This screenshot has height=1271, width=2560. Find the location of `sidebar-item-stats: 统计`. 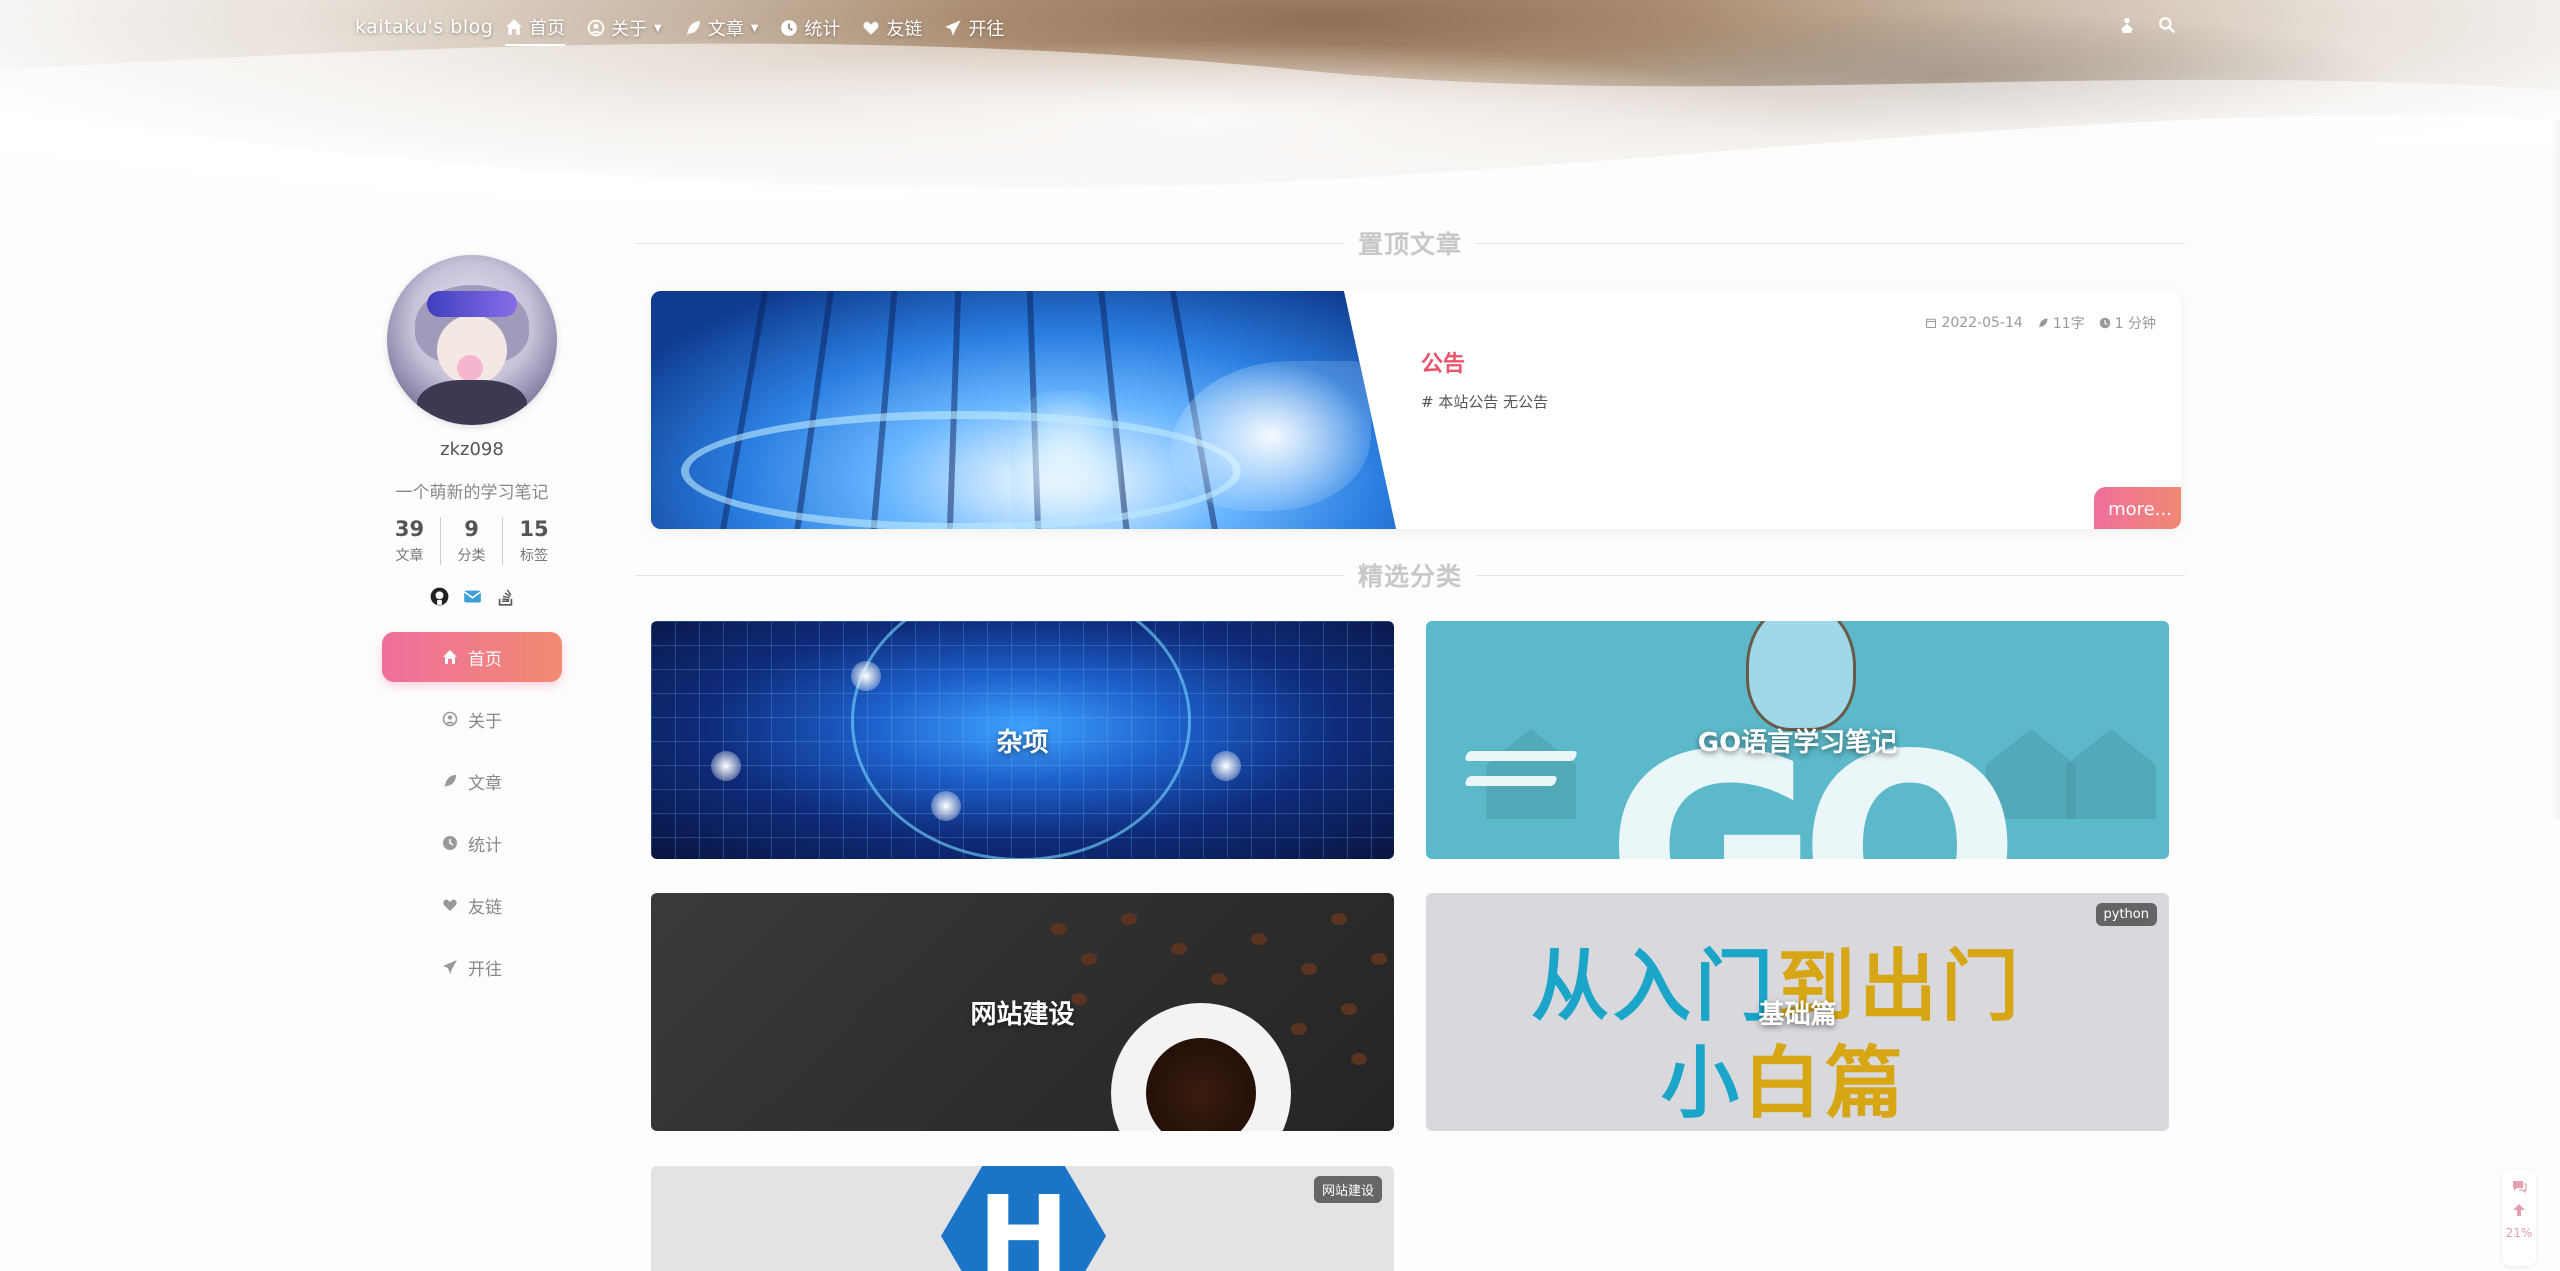

sidebar-item-stats: 统计 is located at coordinates (472, 843).